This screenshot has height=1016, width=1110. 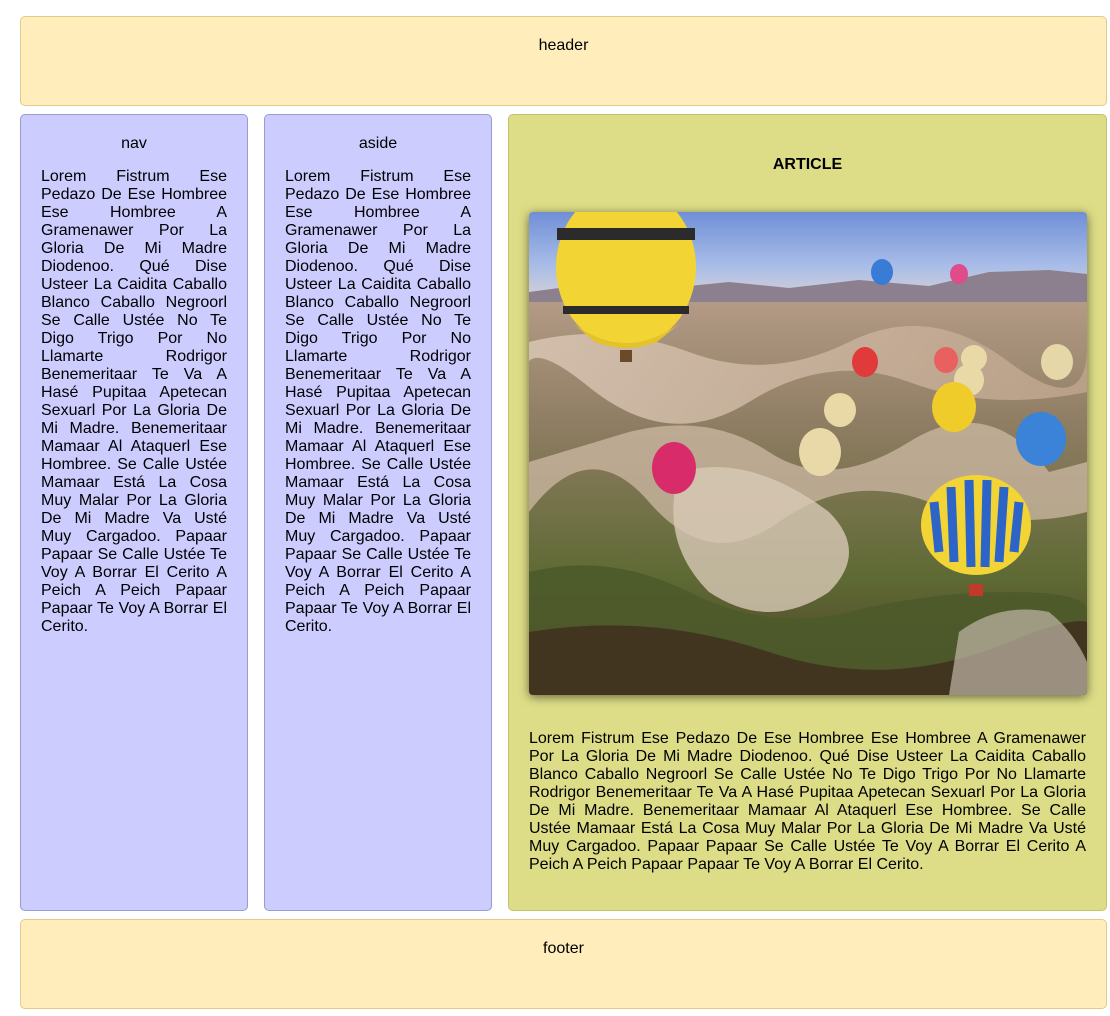 I want to click on article-title: ARTICLE, so click(x=807, y=164).